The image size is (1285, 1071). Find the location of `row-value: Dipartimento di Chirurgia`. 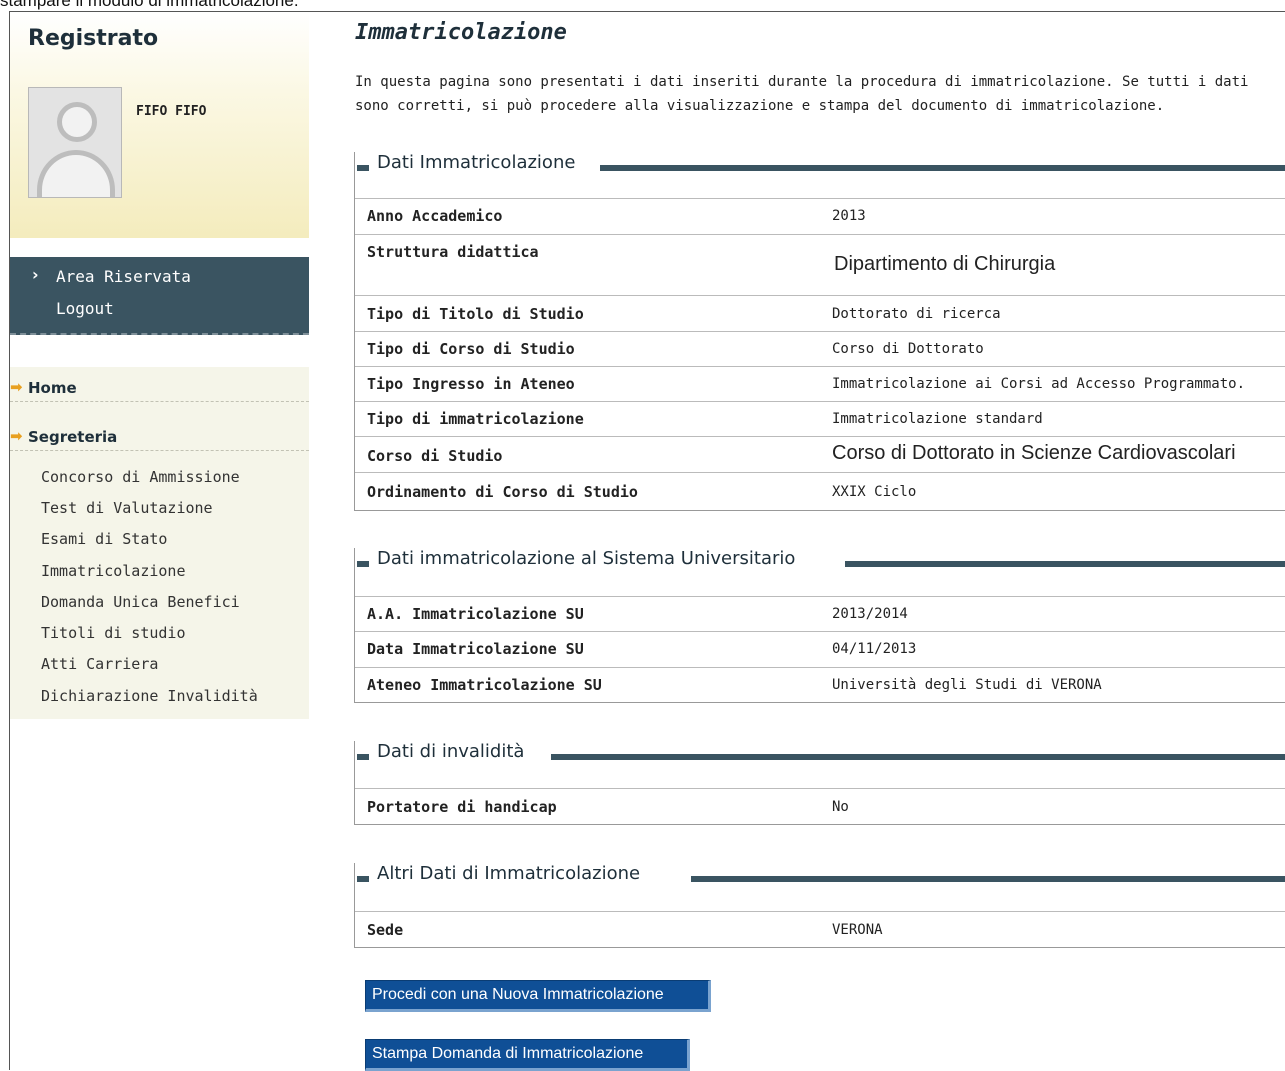

row-value: Dipartimento di Chirurgia is located at coordinates (945, 264).